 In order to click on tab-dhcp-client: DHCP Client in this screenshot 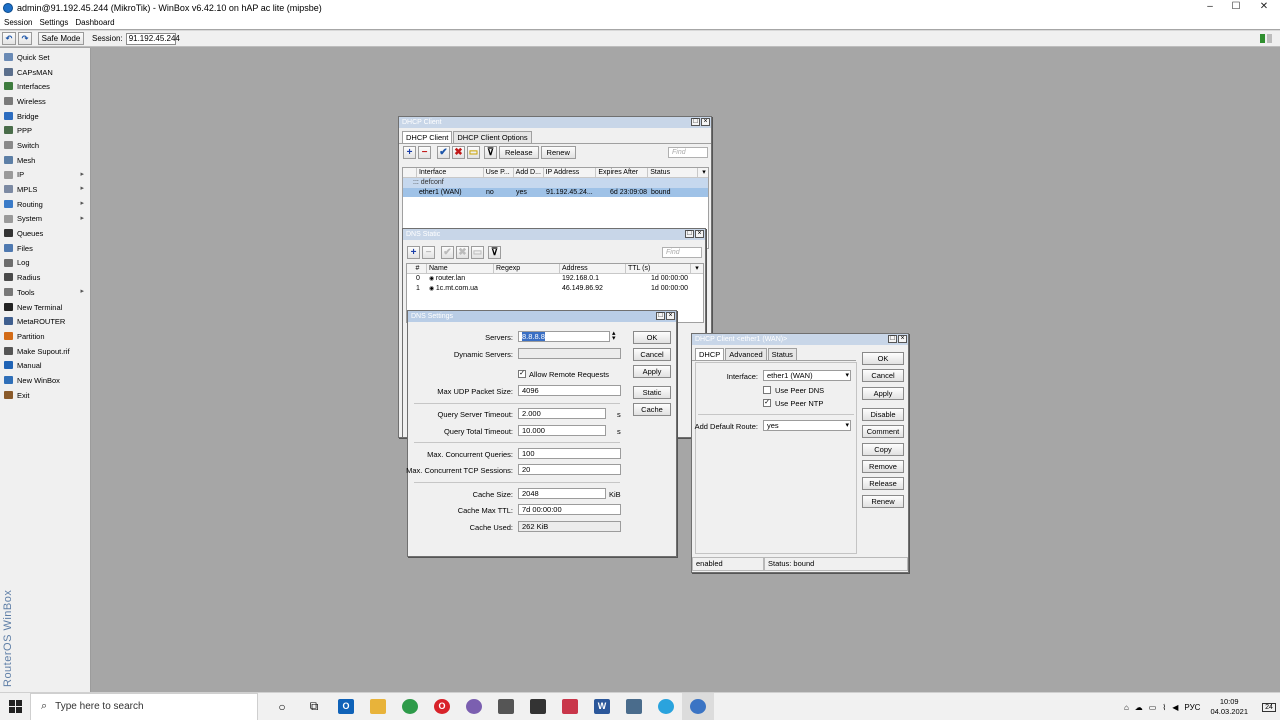, I will do `click(427, 137)`.